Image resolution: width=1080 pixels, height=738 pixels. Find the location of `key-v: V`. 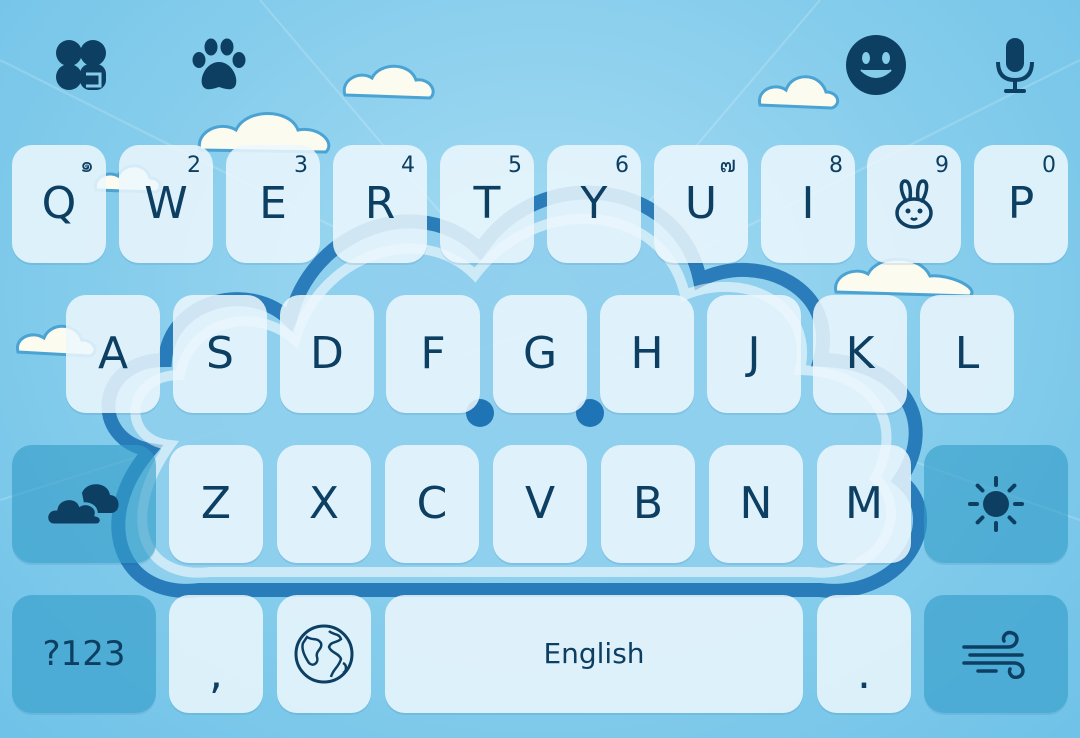

key-v: V is located at coordinates (540, 504).